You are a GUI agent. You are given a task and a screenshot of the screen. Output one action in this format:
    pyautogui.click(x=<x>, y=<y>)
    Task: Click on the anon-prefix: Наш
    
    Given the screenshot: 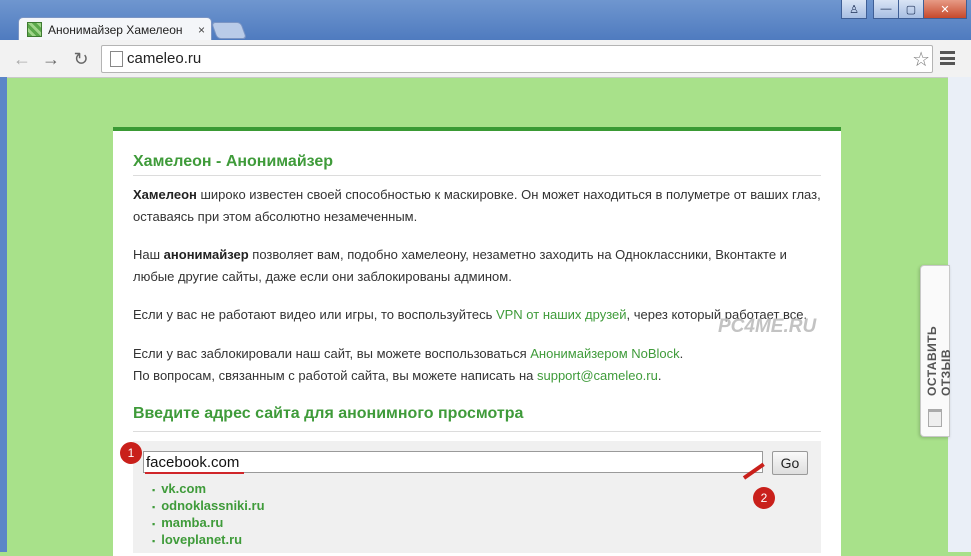 What is the action you would take?
    pyautogui.click(x=148, y=254)
    